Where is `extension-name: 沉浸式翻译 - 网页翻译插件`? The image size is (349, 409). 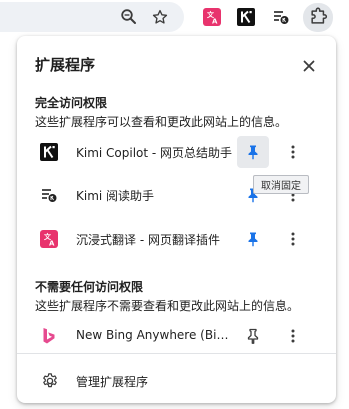 extension-name: 沉浸式翻译 - 网页翻译插件 is located at coordinates (148, 240).